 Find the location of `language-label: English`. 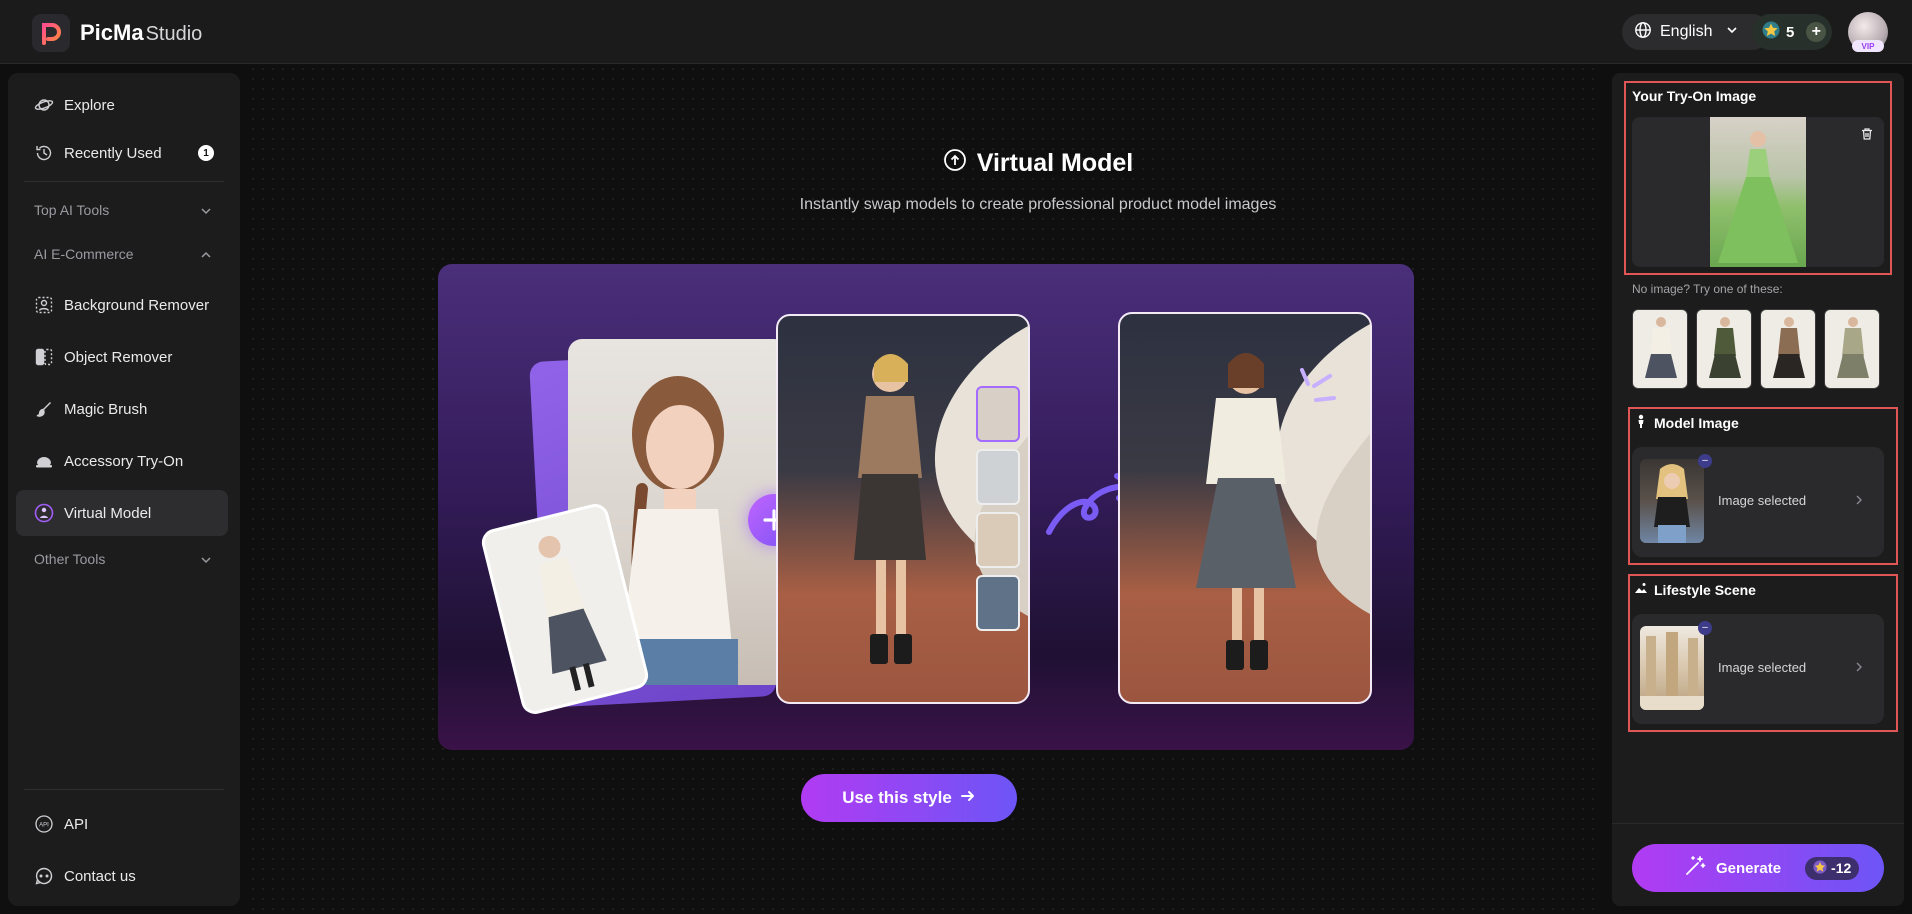

language-label: English is located at coordinates (1686, 31).